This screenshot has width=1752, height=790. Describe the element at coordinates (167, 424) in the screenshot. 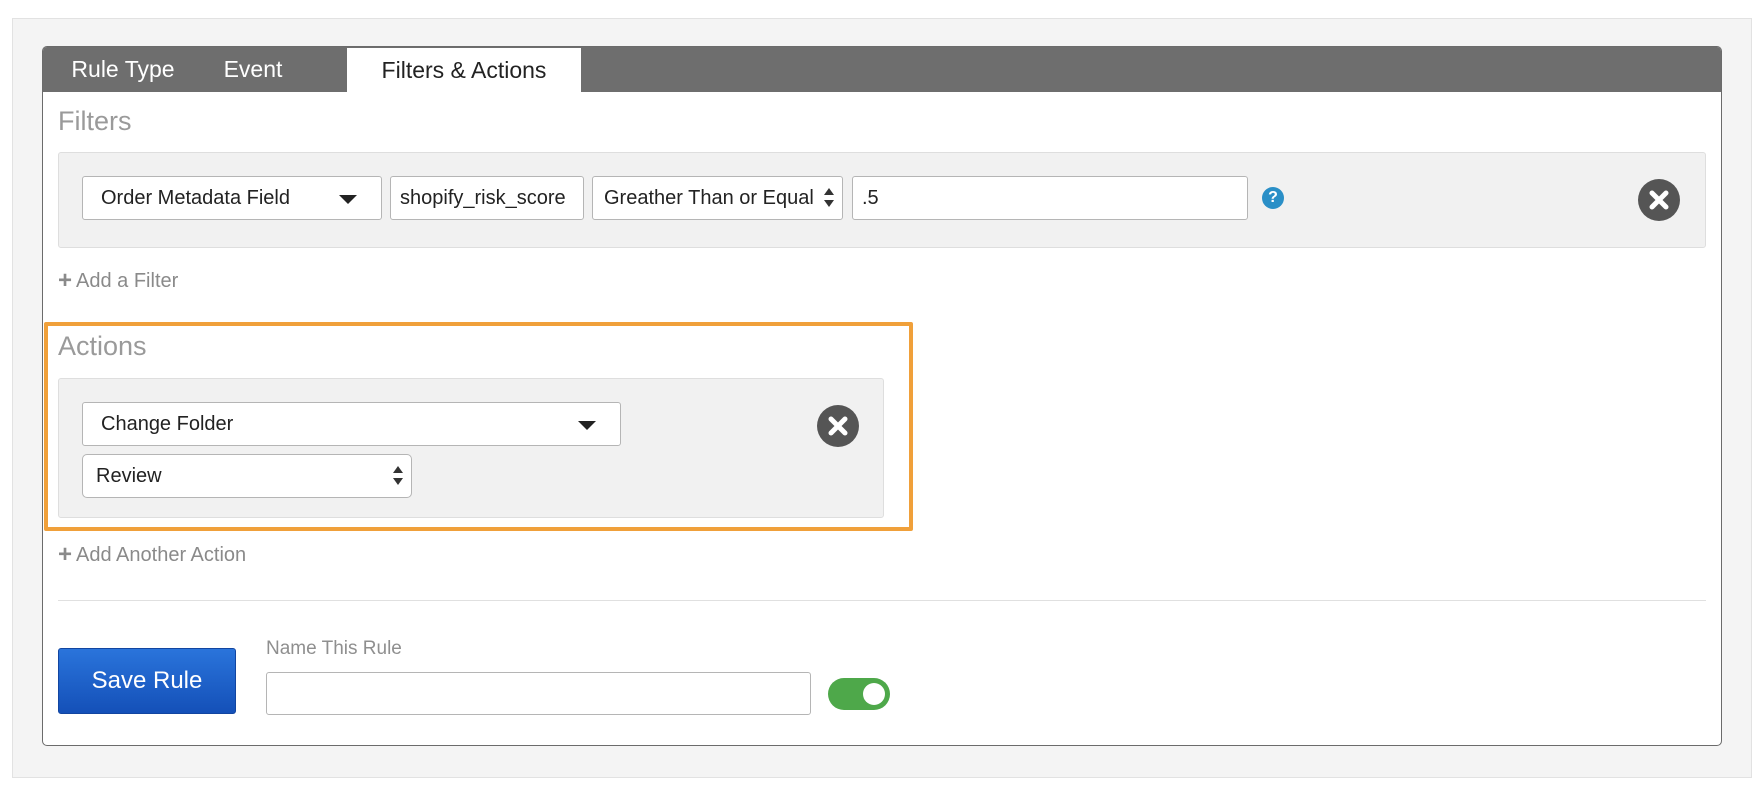

I see `action-type-select-value: Change Folder` at that location.